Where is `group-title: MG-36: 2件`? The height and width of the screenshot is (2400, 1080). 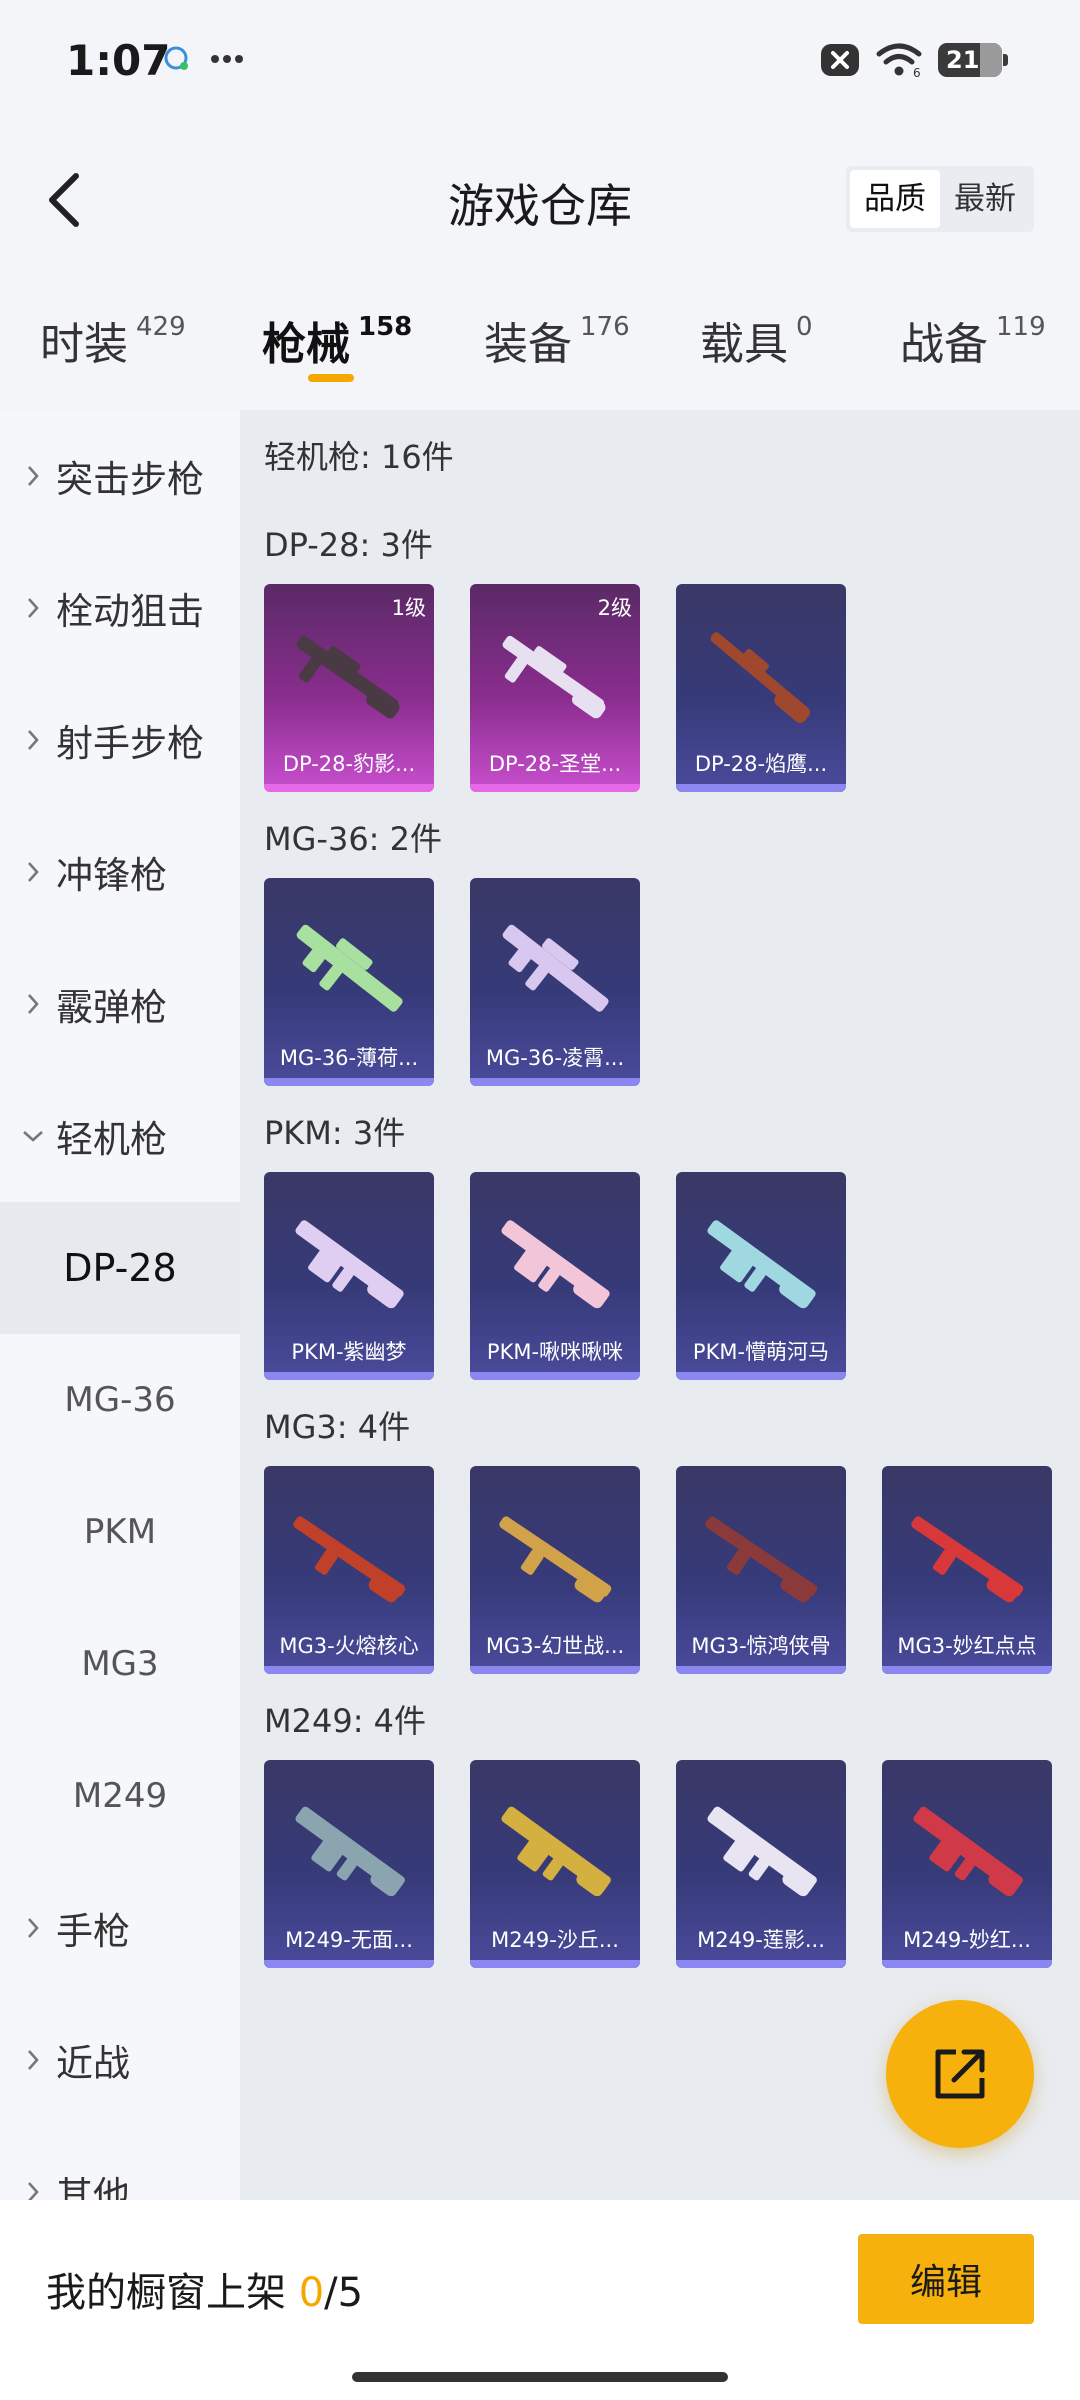 group-title: MG-36: 2件 is located at coordinates (353, 839).